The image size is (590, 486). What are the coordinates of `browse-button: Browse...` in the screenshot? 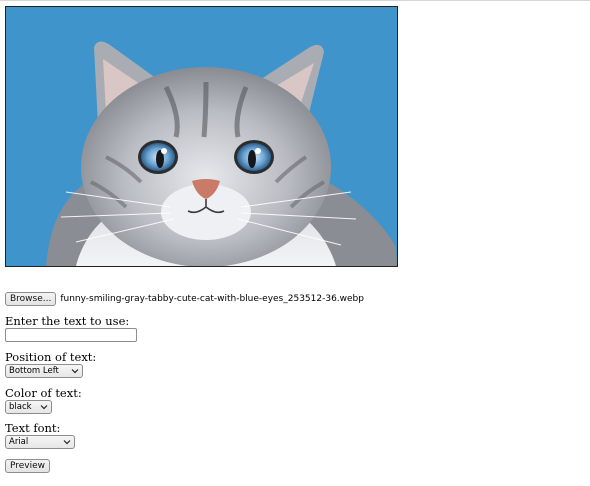 It's located at (31, 299).